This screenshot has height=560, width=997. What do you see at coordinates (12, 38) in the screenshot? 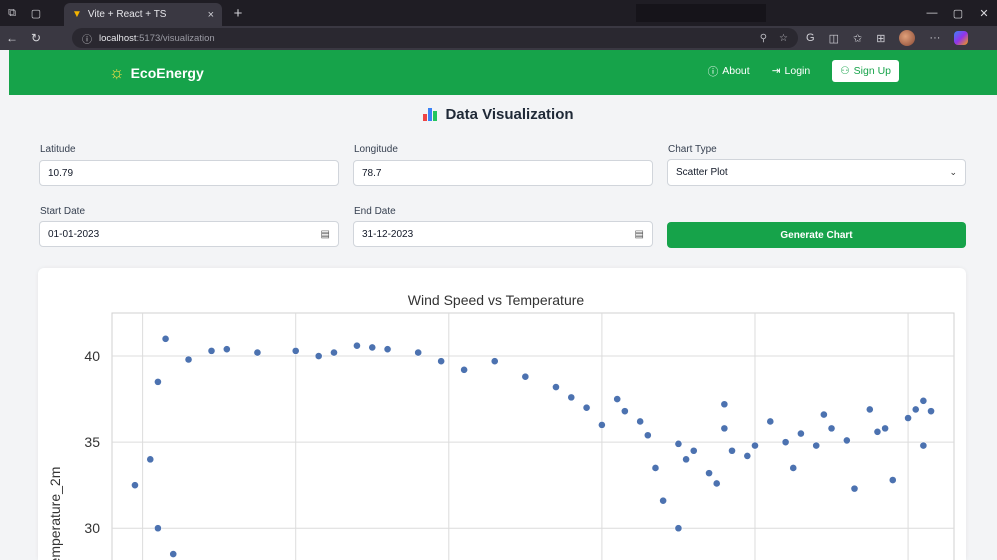
I see `back-icon: ←` at bounding box center [12, 38].